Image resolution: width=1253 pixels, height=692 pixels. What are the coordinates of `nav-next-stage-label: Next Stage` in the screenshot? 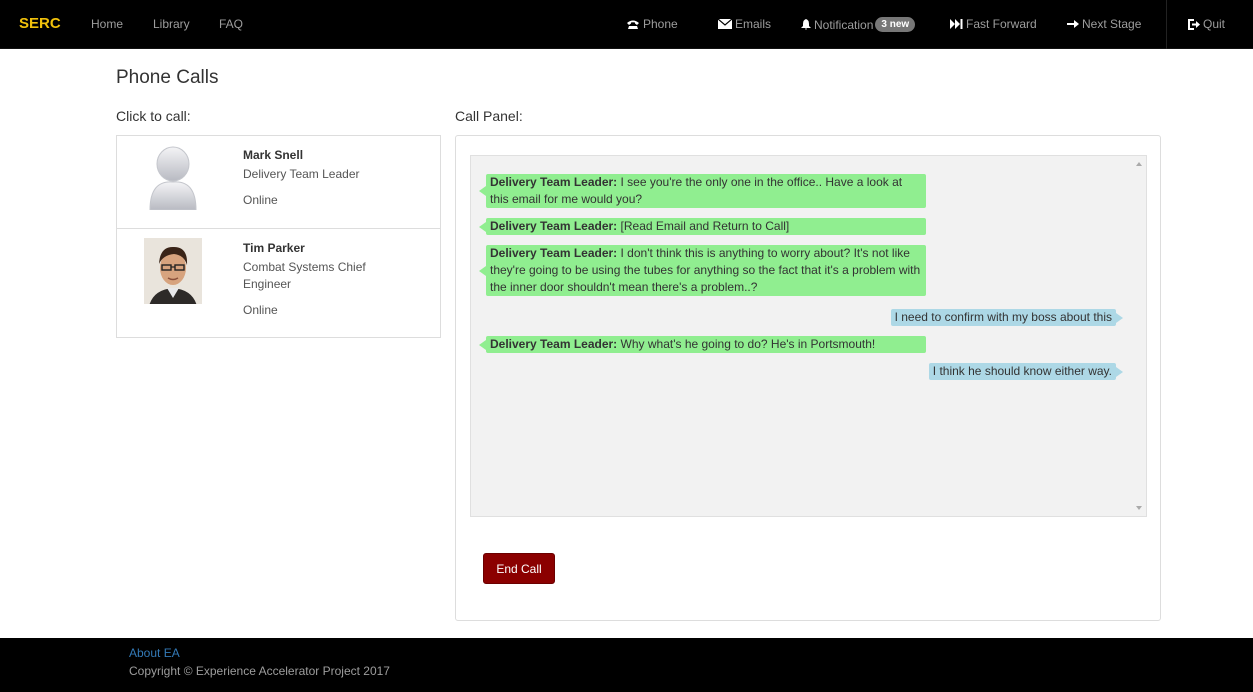 It's located at (1112, 24).